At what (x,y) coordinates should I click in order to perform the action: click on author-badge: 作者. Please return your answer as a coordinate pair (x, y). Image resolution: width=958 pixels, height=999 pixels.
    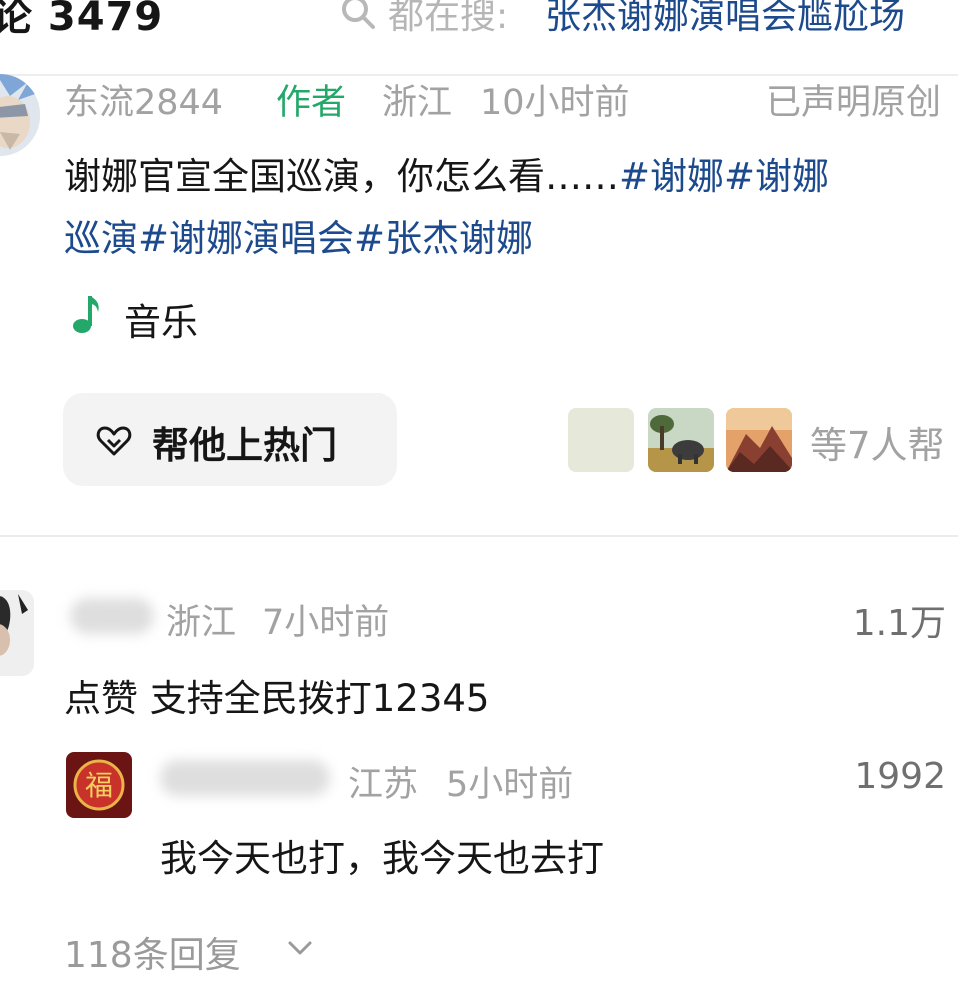
    Looking at the image, I should click on (311, 103).